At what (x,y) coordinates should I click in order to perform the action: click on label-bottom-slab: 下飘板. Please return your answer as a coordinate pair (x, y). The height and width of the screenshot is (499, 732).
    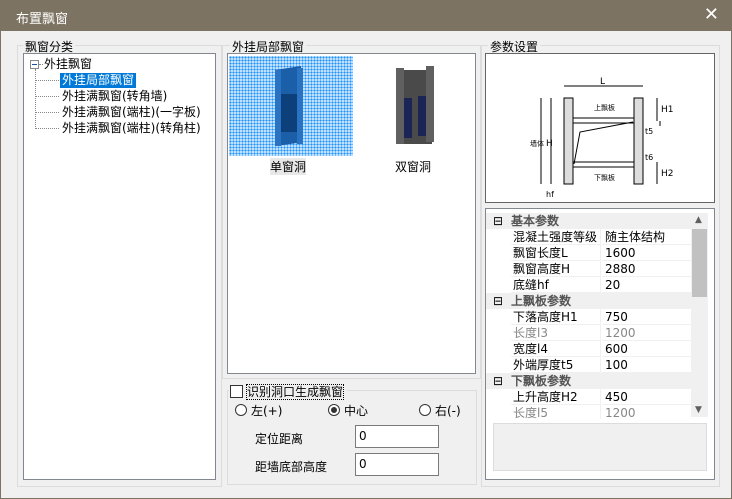
    Looking at the image, I should click on (604, 177).